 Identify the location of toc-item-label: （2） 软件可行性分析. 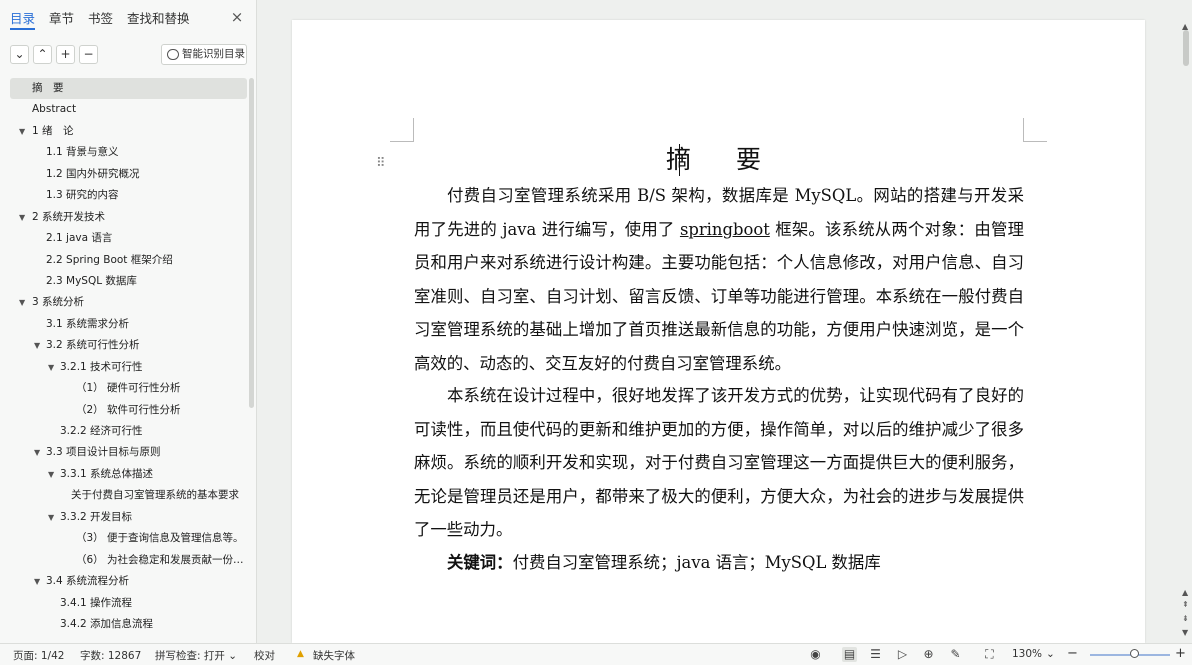
(128, 409).